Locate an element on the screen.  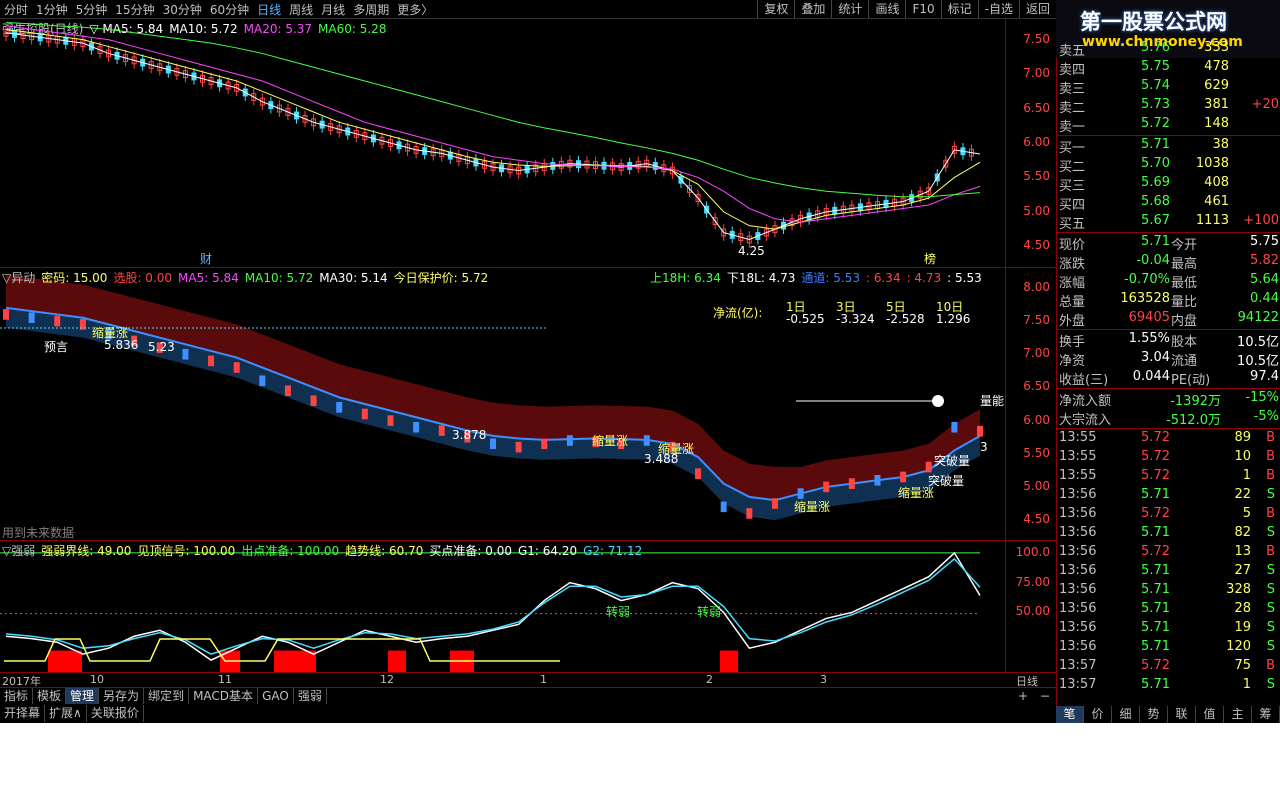
tab-manage: 管理 is located at coordinates (83, 696).